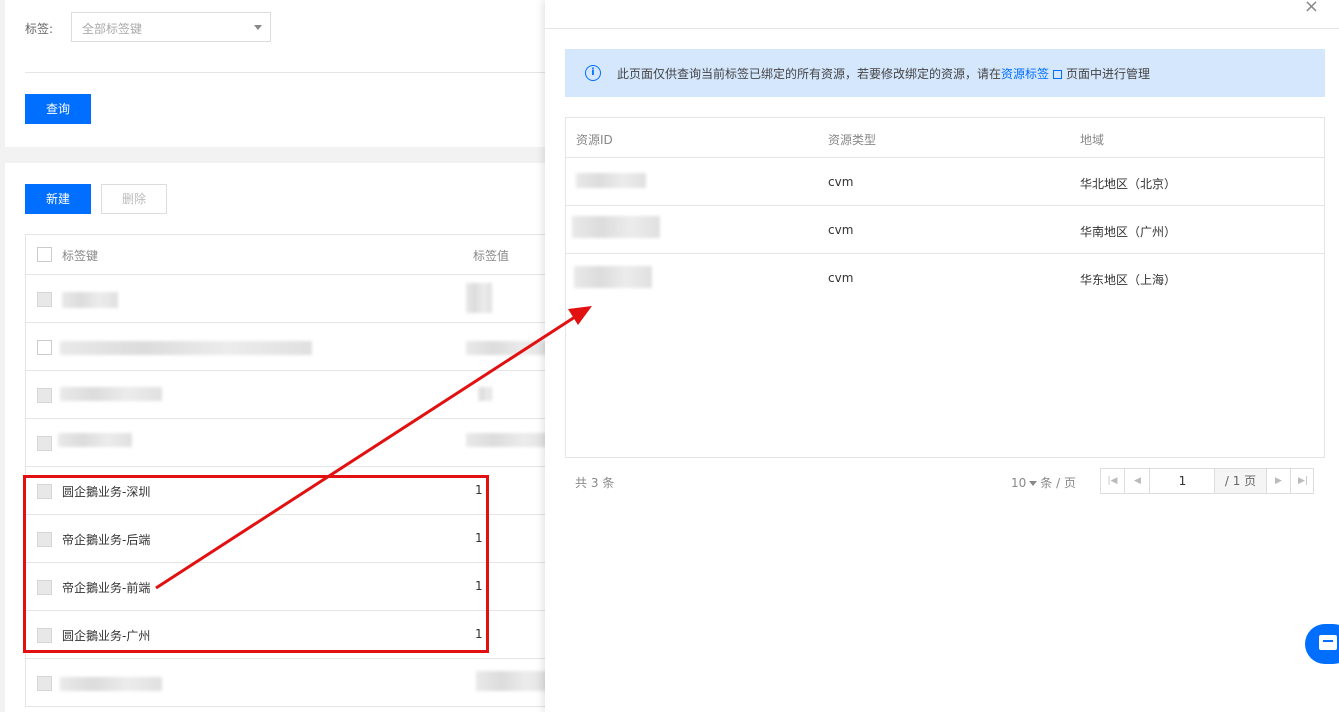 This screenshot has width=1339, height=712. I want to click on arrow-line, so click(367, 451).